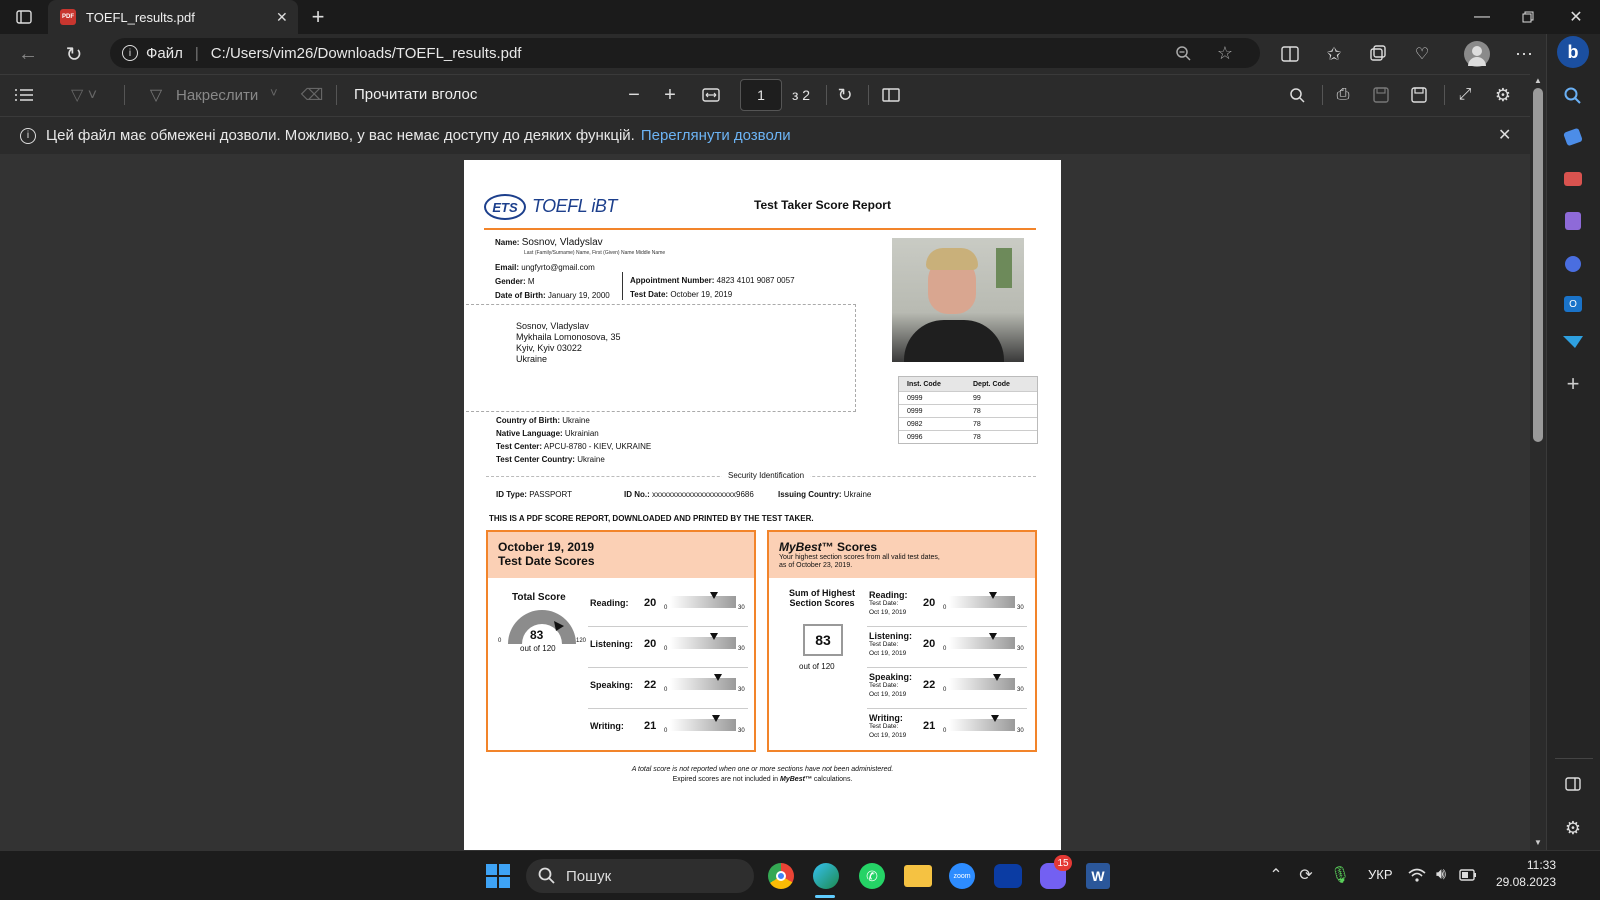 The width and height of the screenshot is (1600, 900). What do you see at coordinates (312, 95) in the screenshot?
I see `eraser-icon: ⌫` at bounding box center [312, 95].